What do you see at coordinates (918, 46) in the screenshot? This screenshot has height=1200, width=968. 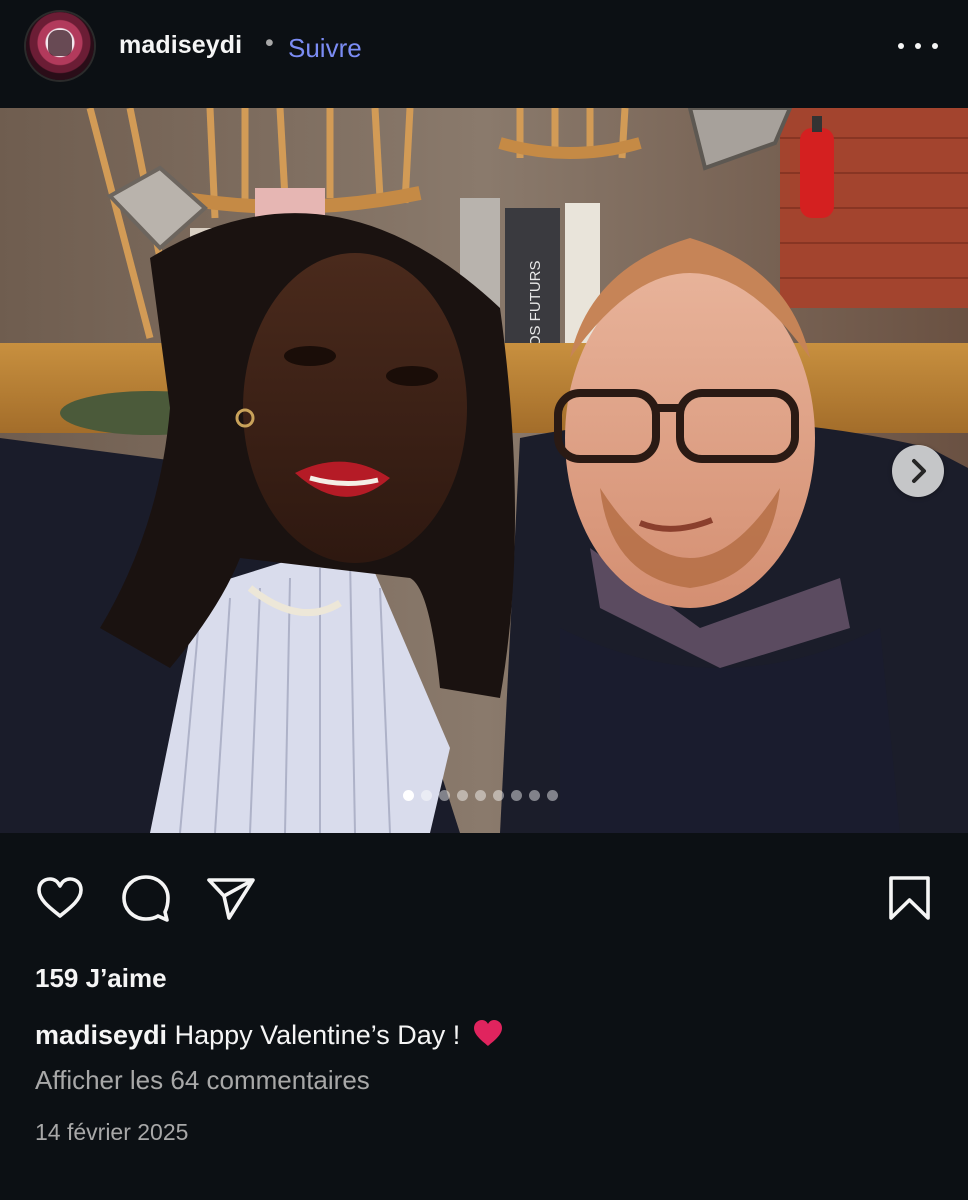 I see `more-options-icon` at bounding box center [918, 46].